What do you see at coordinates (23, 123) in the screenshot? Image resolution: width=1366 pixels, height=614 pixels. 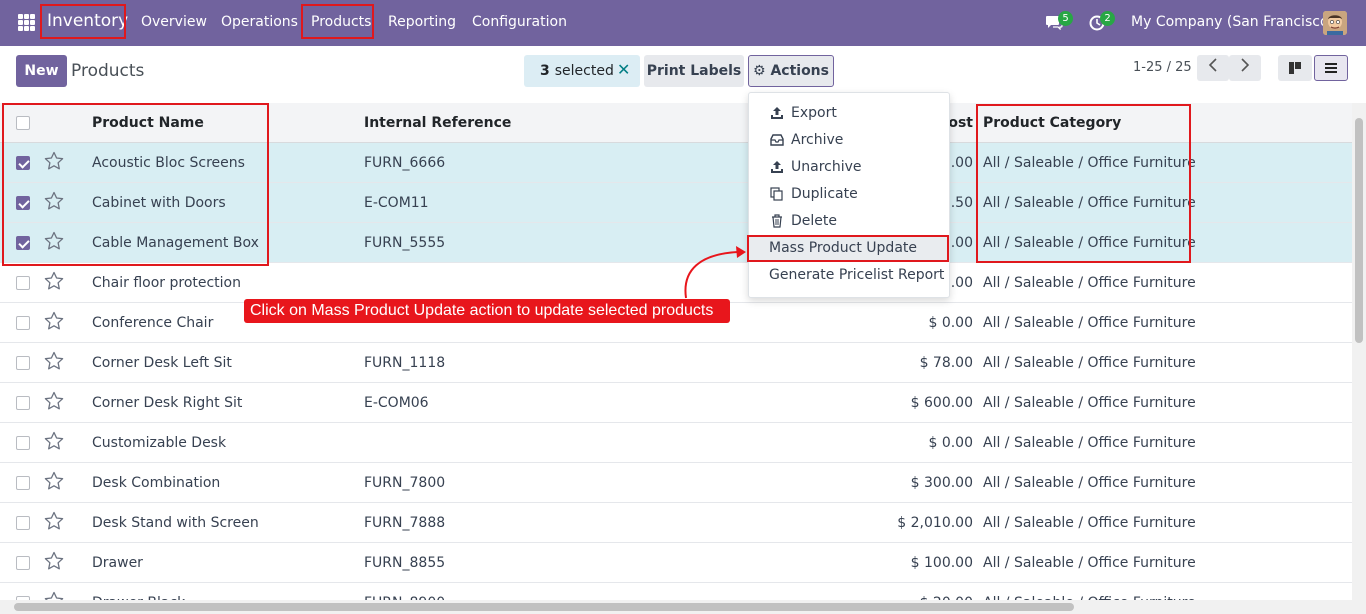 I see `select-all-checkbox` at bounding box center [23, 123].